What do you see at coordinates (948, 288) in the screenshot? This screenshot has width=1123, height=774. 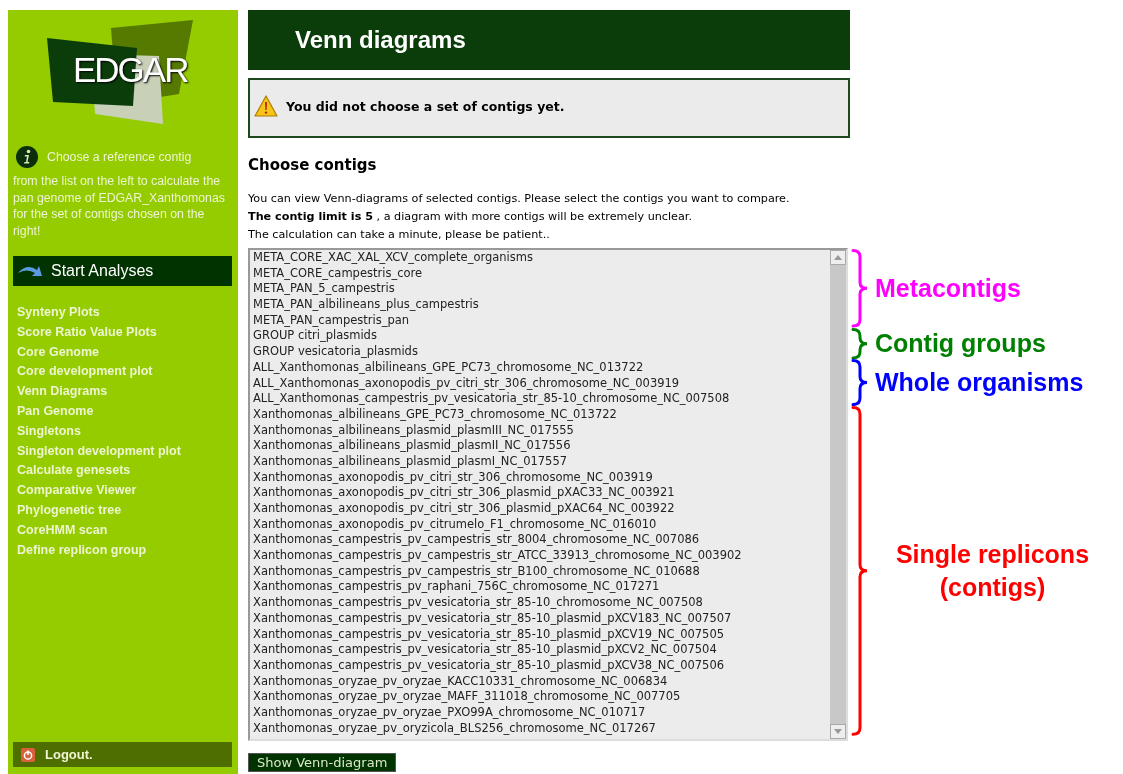 I see `annotation-label: Metacontigs` at bounding box center [948, 288].